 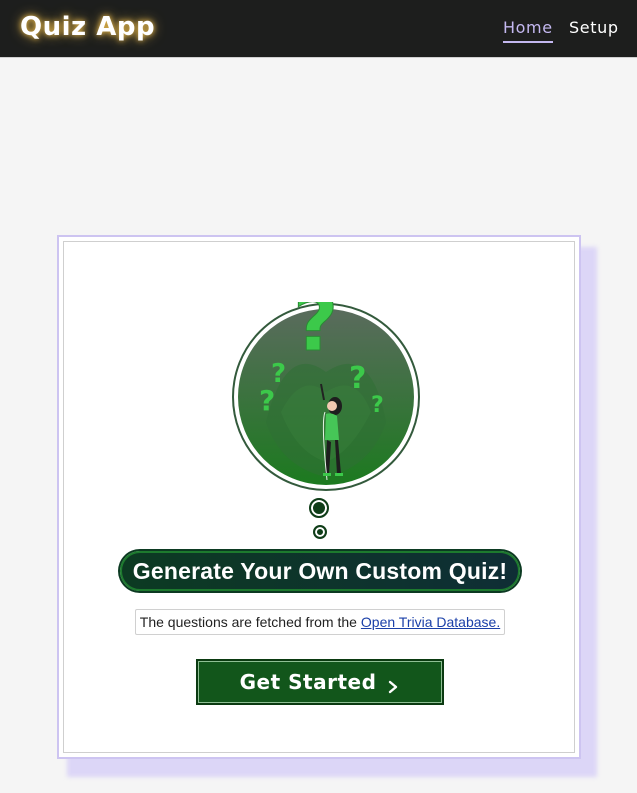 What do you see at coordinates (528, 30) in the screenshot?
I see `nav-link-home: Home` at bounding box center [528, 30].